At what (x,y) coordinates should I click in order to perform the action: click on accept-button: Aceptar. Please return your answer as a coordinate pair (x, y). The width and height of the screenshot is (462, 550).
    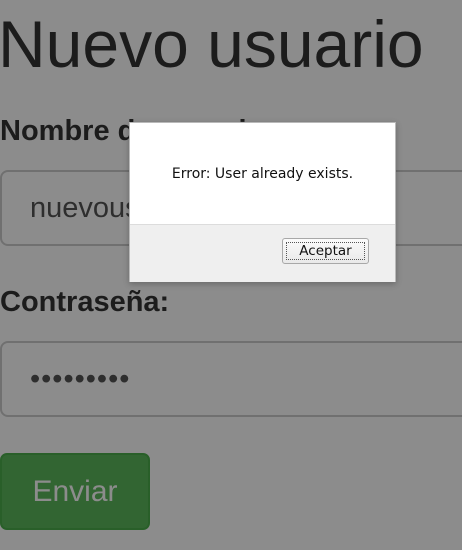
    Looking at the image, I should click on (325, 251).